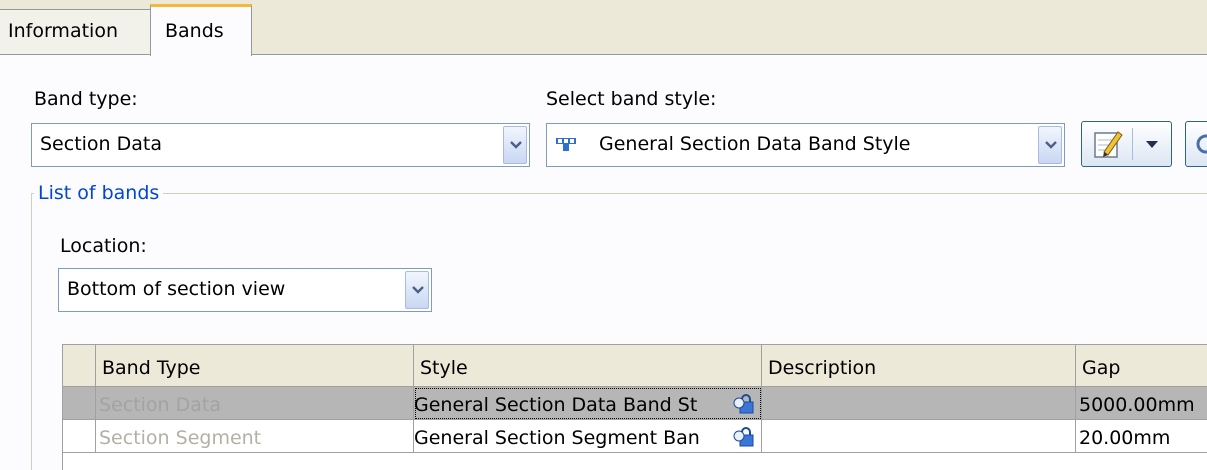  I want to click on group-top-border, so click(619, 193).